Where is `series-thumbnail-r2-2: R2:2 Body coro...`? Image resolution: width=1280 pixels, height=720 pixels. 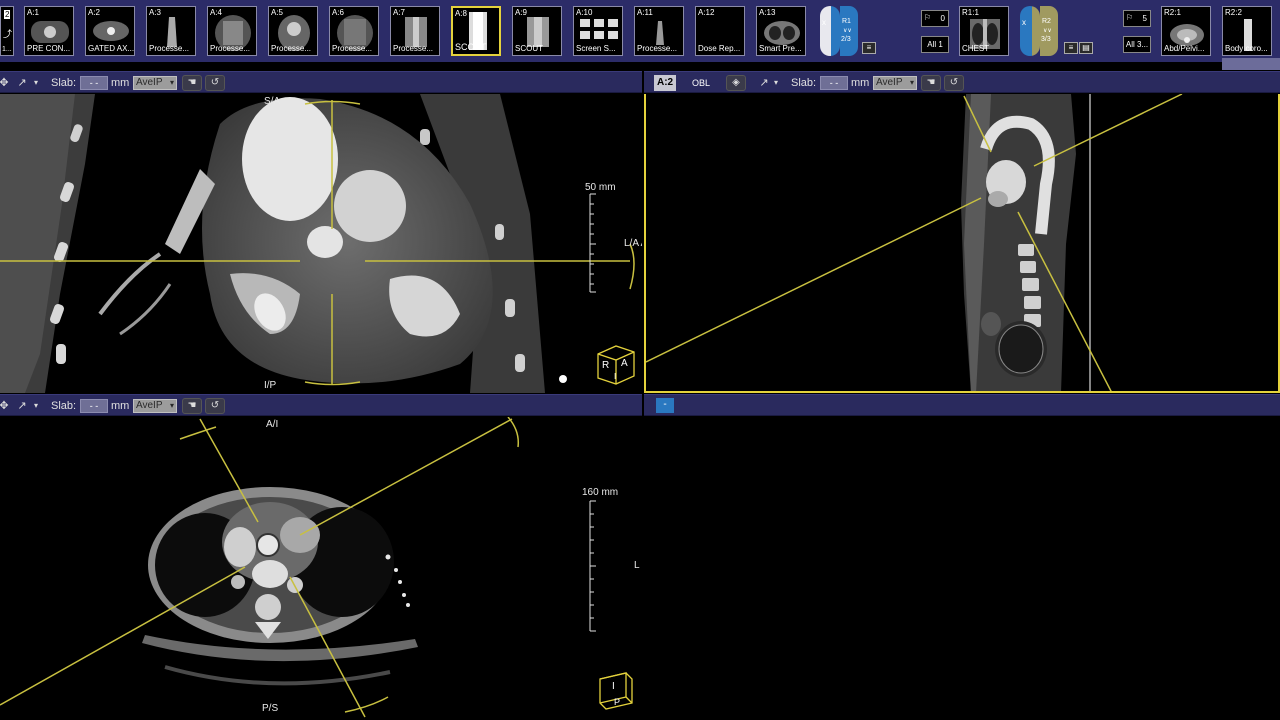 series-thumbnail-r2-2: R2:2 Body coro... is located at coordinates (1247, 31).